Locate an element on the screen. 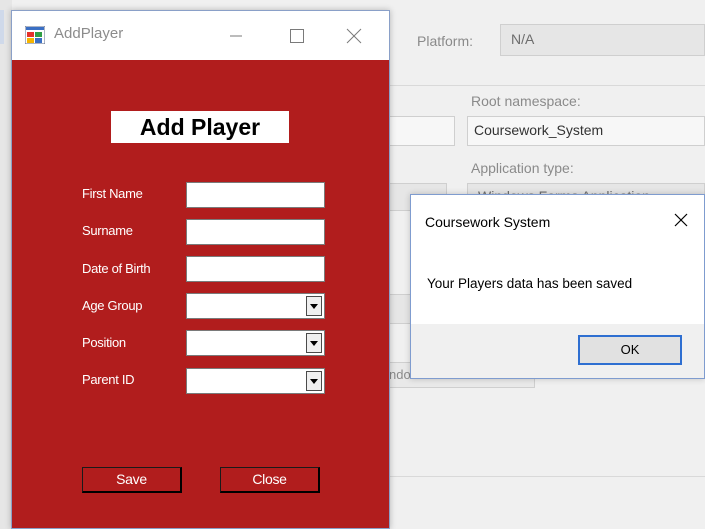 The height and width of the screenshot is (529, 705). first-name-field is located at coordinates (255, 195).